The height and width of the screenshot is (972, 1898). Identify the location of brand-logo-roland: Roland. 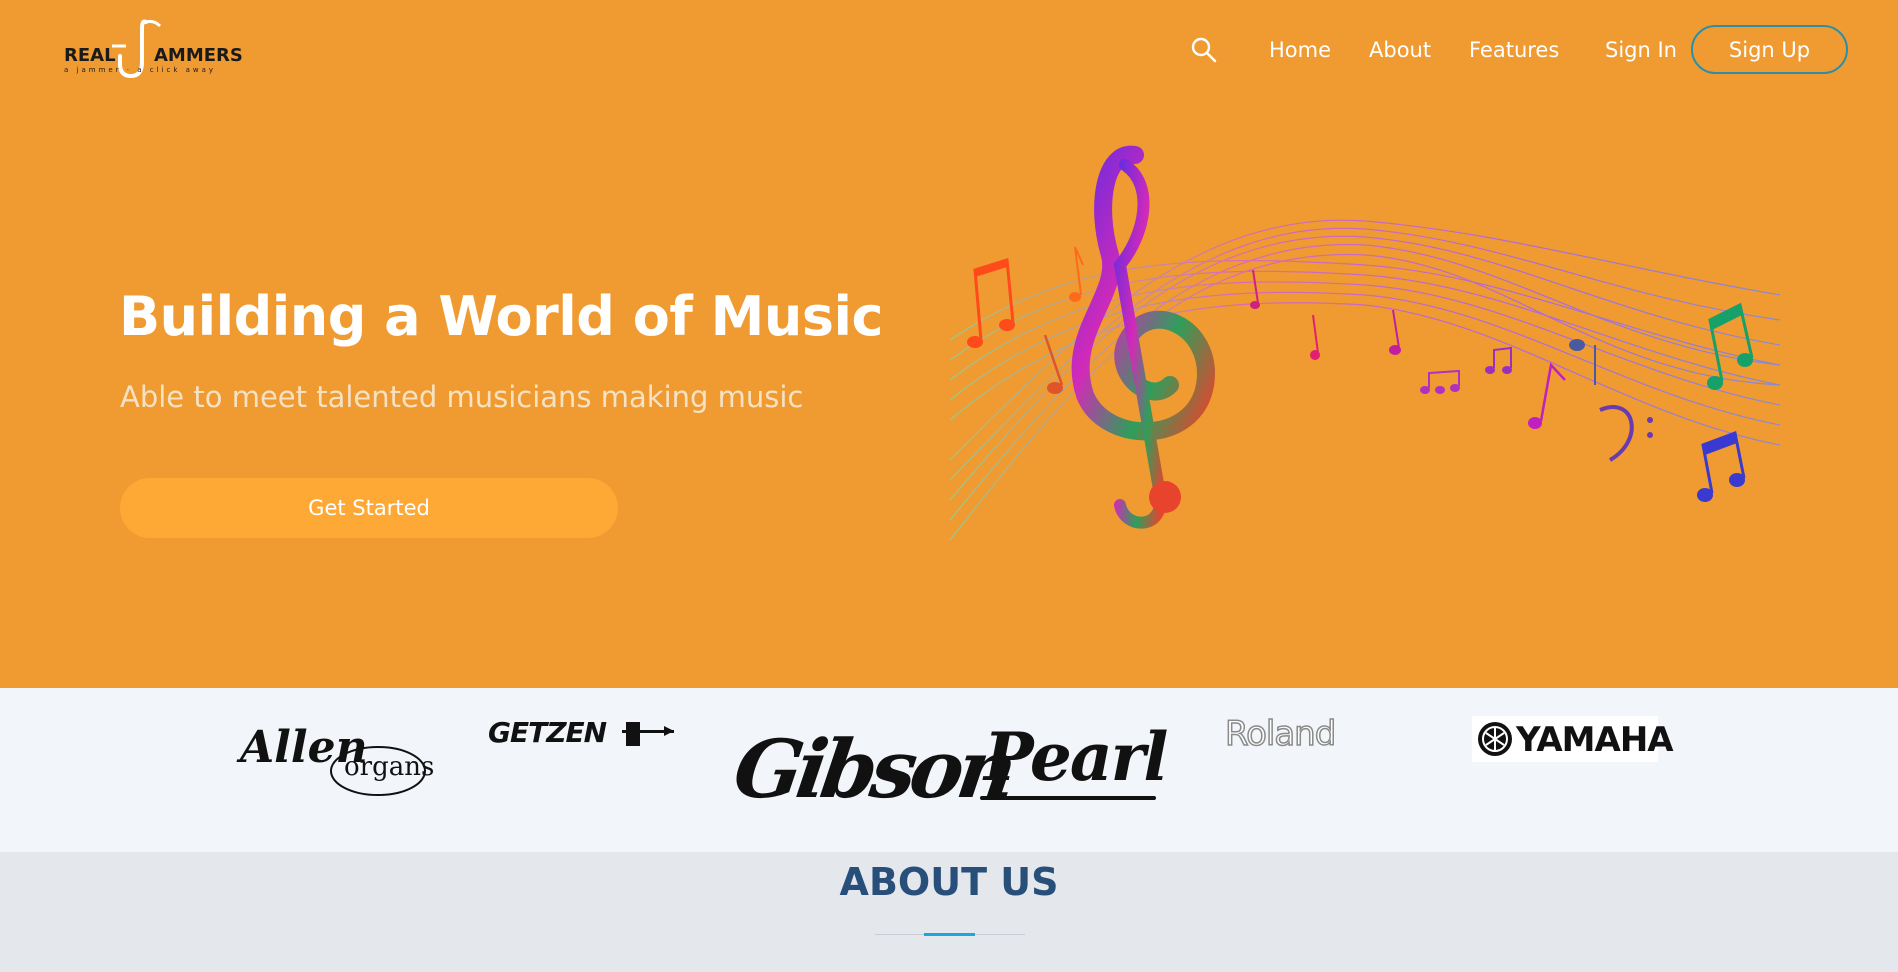
(1319, 734).